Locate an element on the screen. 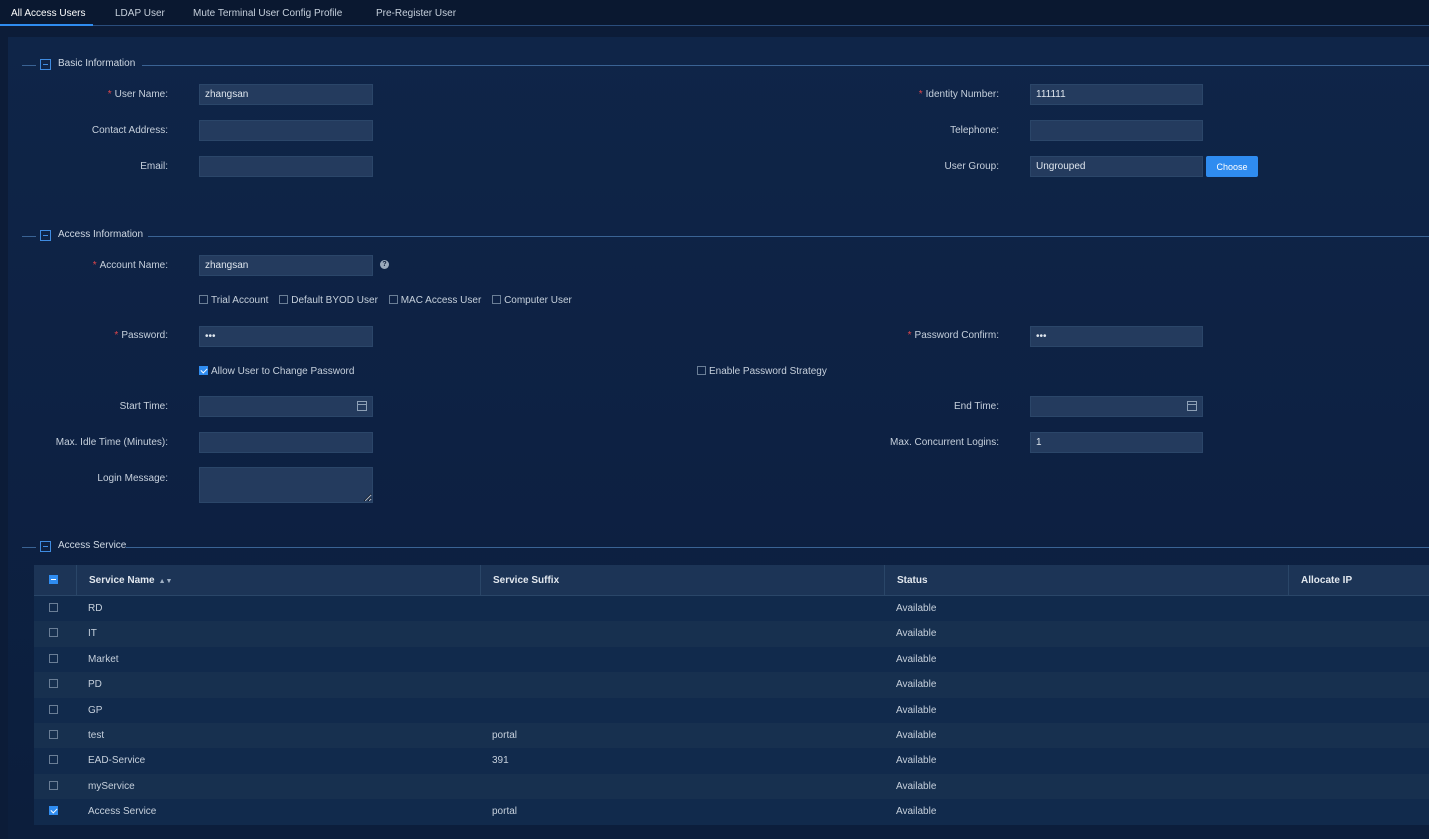 This screenshot has width=1429, height=839. collapse-basic-information-icon is located at coordinates (45, 64).